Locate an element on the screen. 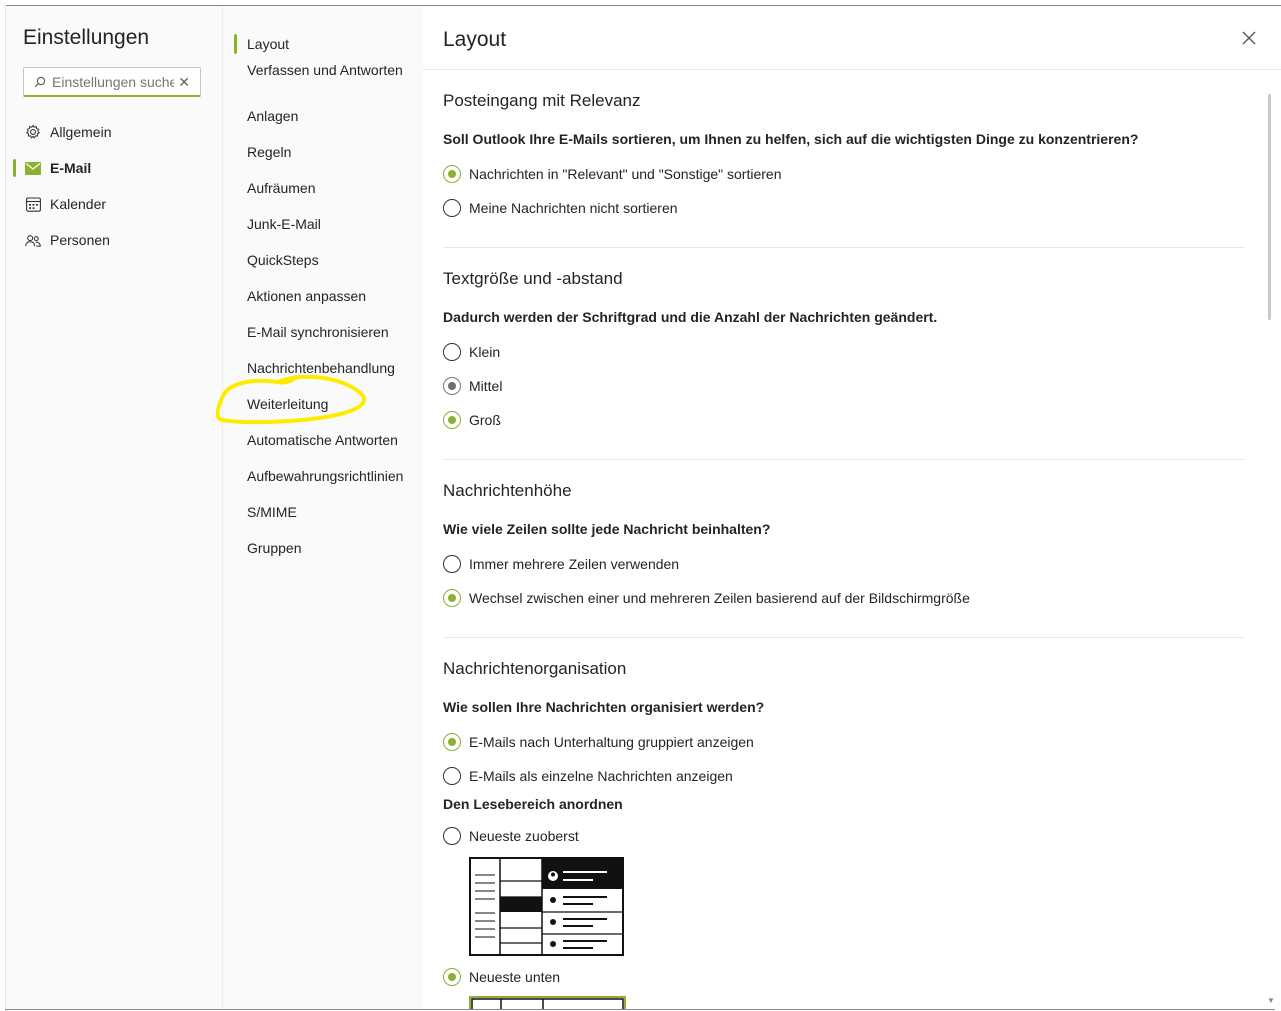  radio-label: Groß is located at coordinates (485, 420).